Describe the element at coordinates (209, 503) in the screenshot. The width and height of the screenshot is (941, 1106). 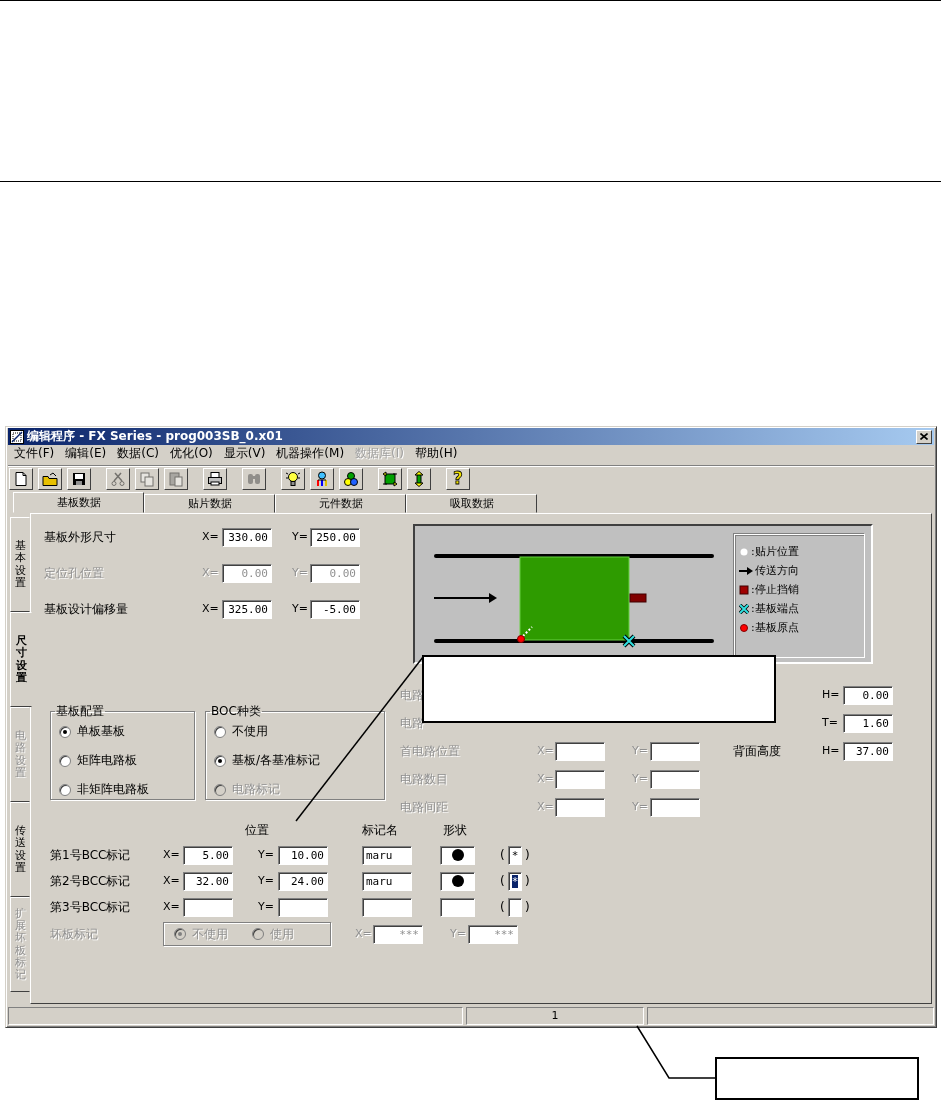
I see `tab: 贴片数据` at that location.